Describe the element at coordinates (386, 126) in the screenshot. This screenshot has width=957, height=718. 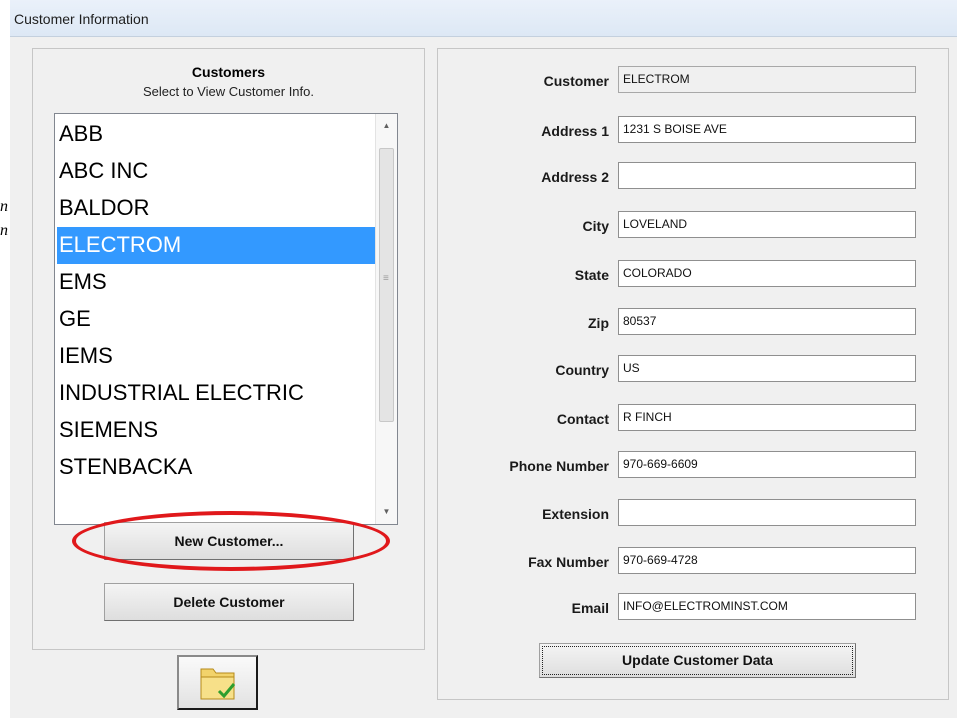
I see `scroll-up-icon: ▲` at that location.